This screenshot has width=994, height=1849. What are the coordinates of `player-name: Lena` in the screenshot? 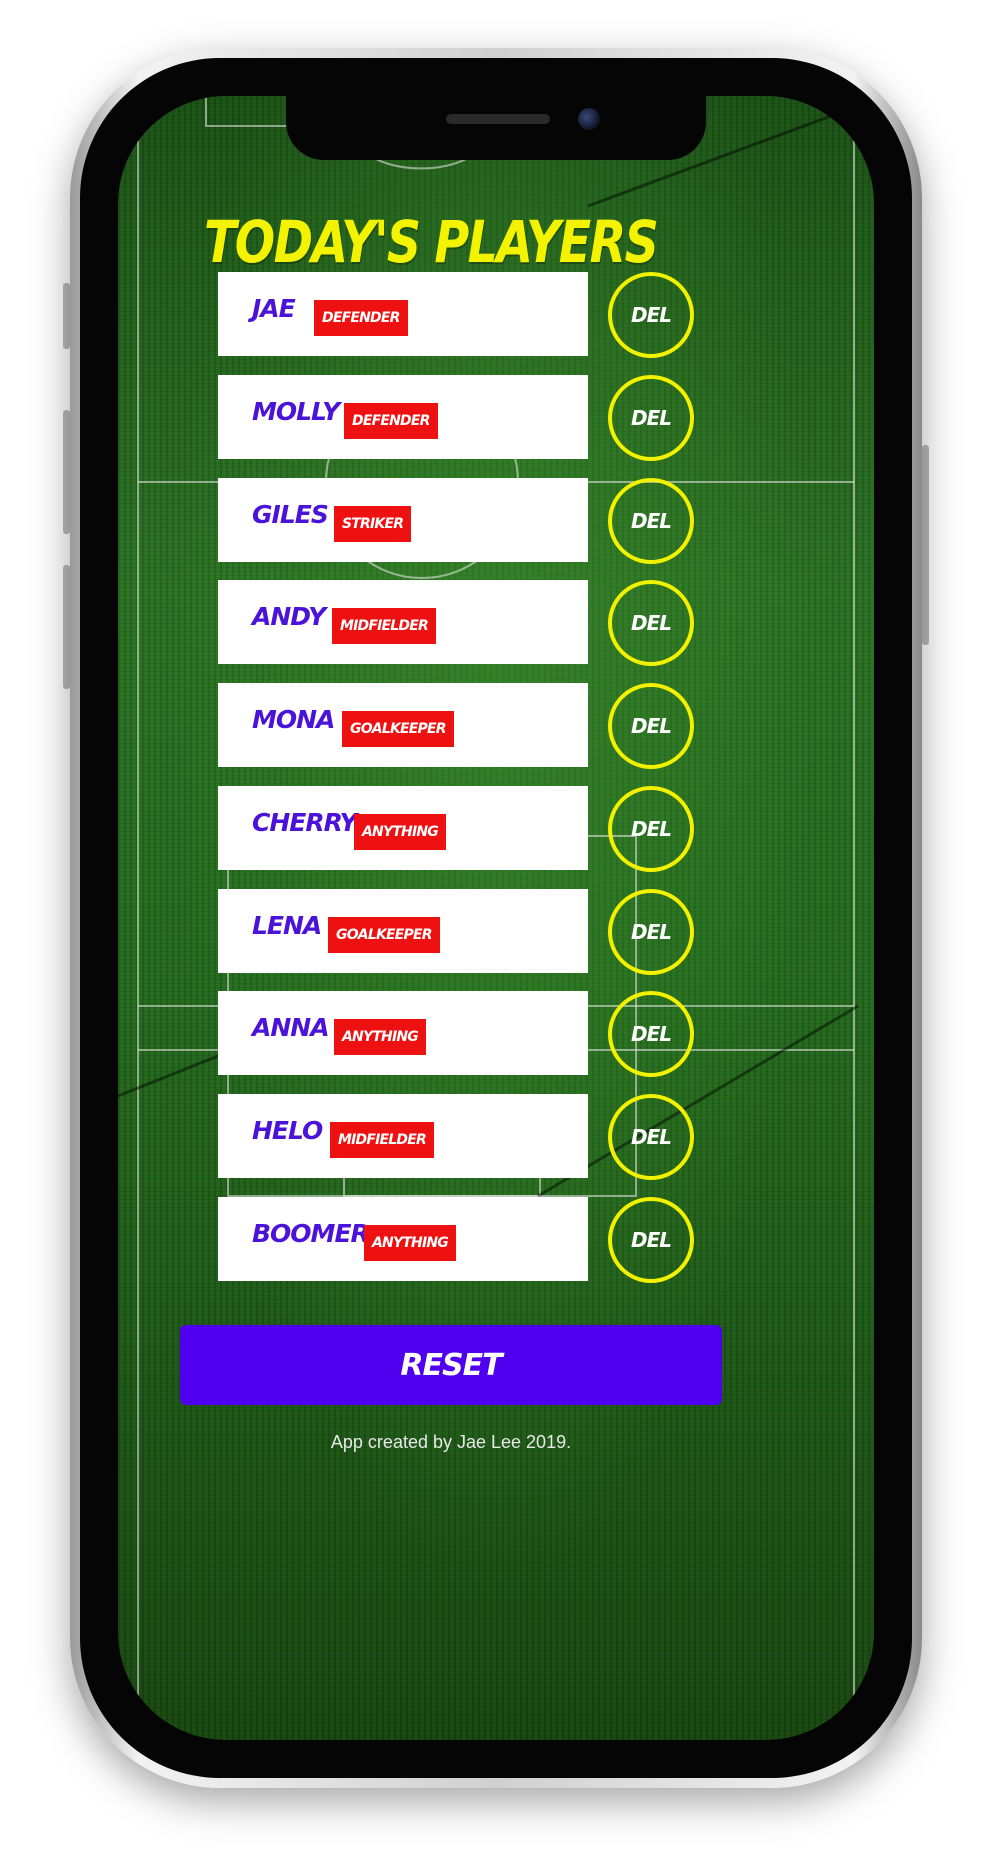 It's located at (287, 925).